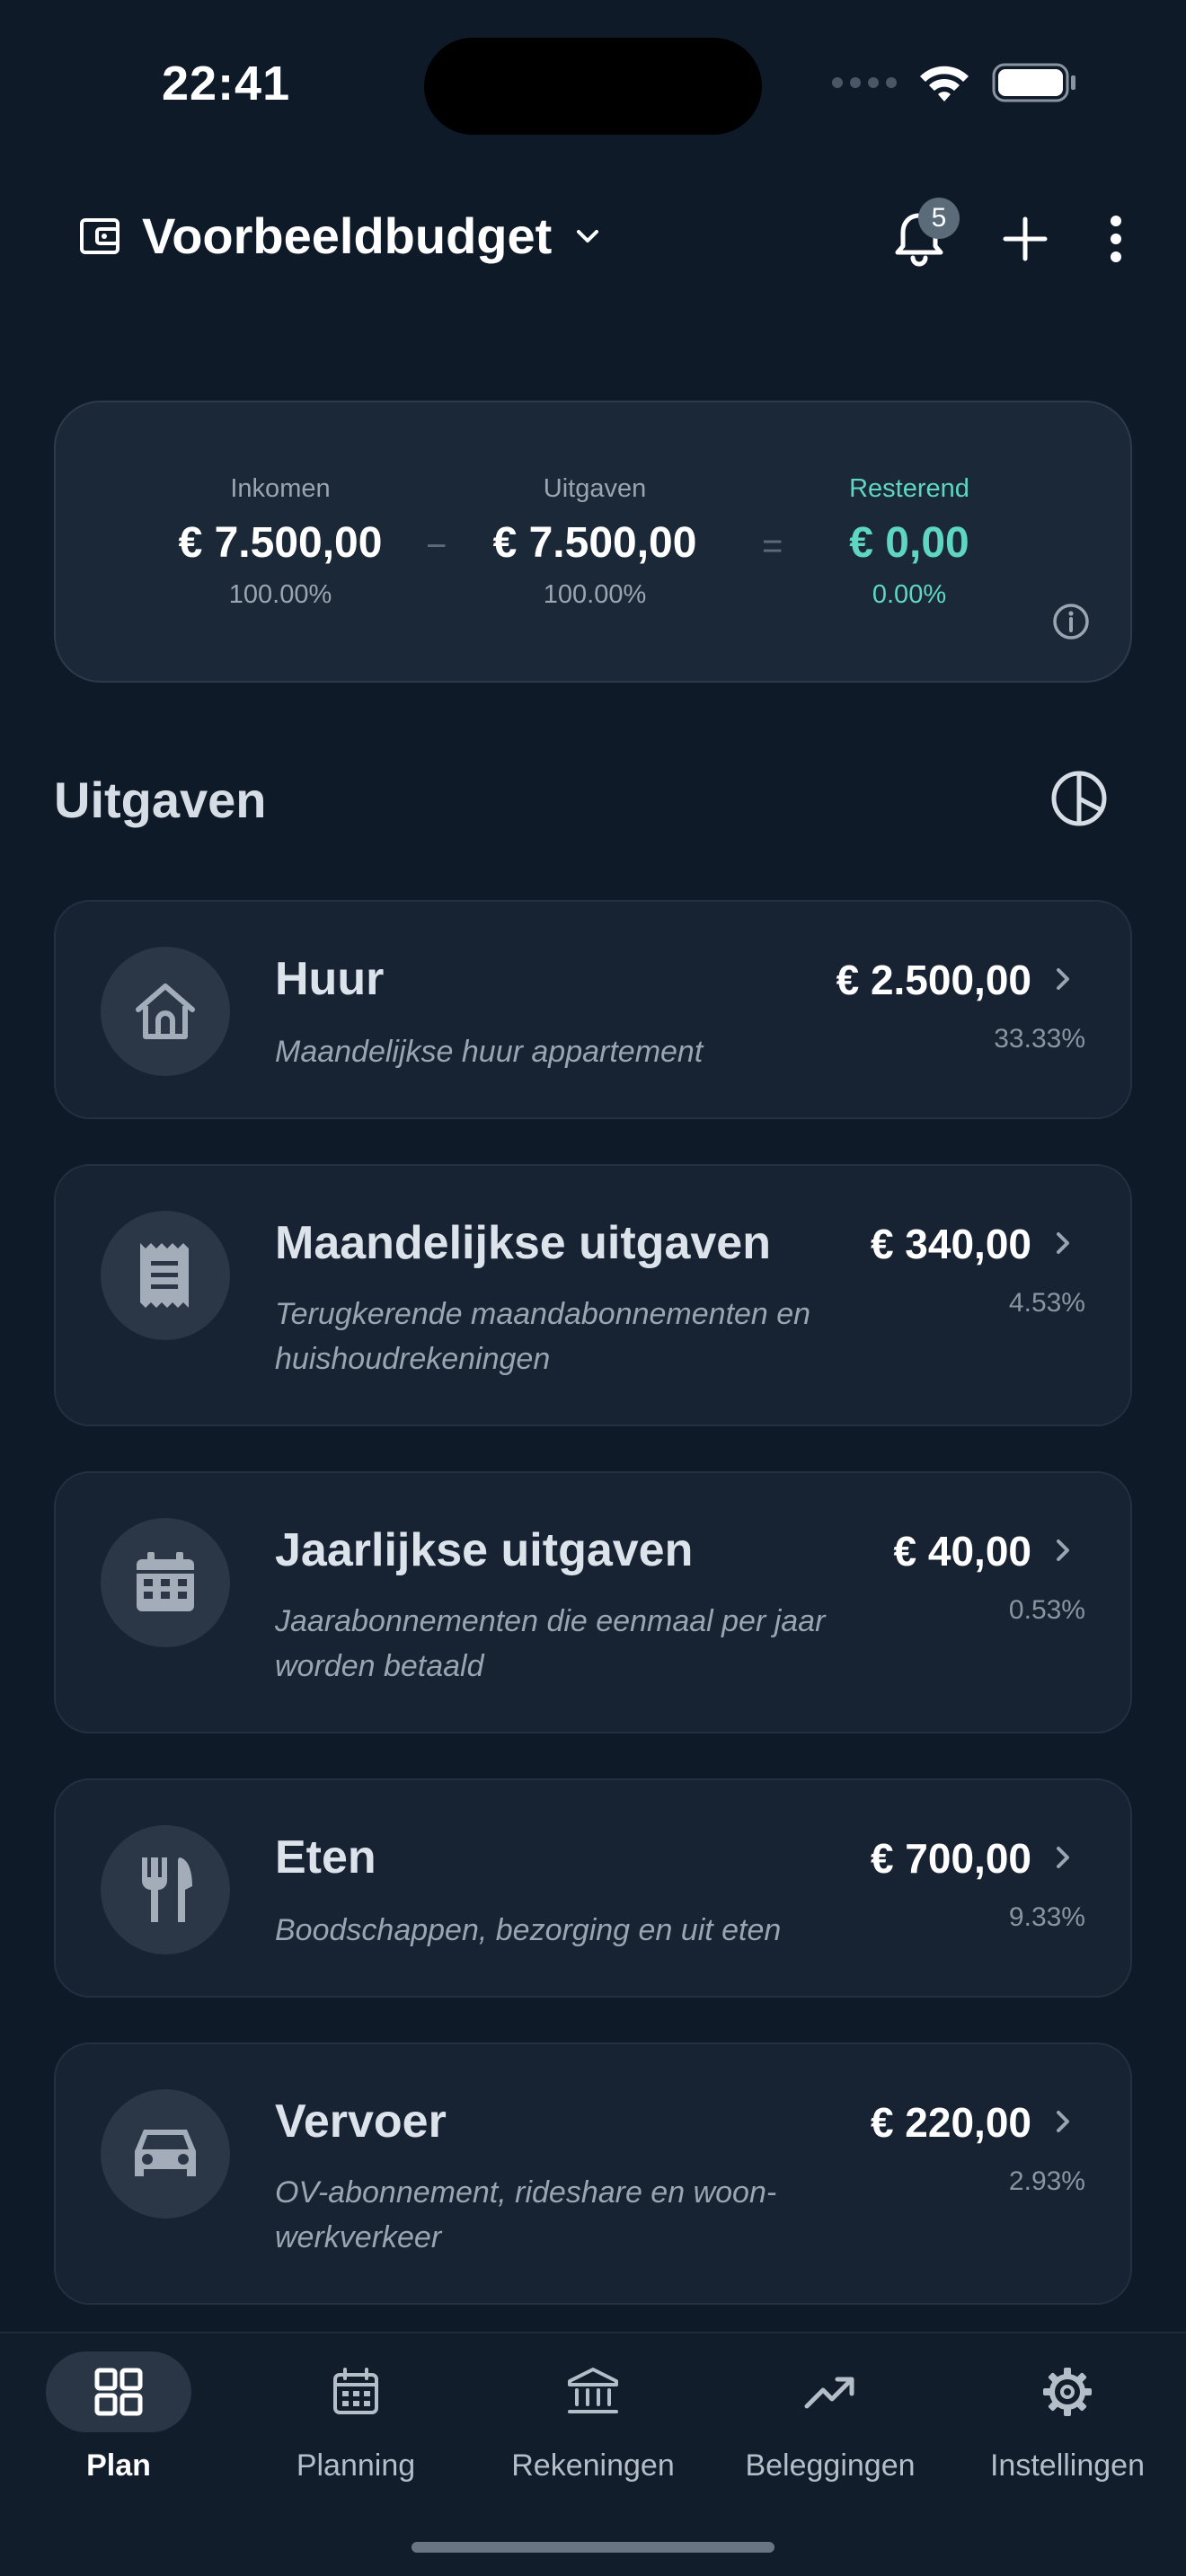  Describe the element at coordinates (595, 594) in the screenshot. I see `expenses-pct: 100.00%` at that location.